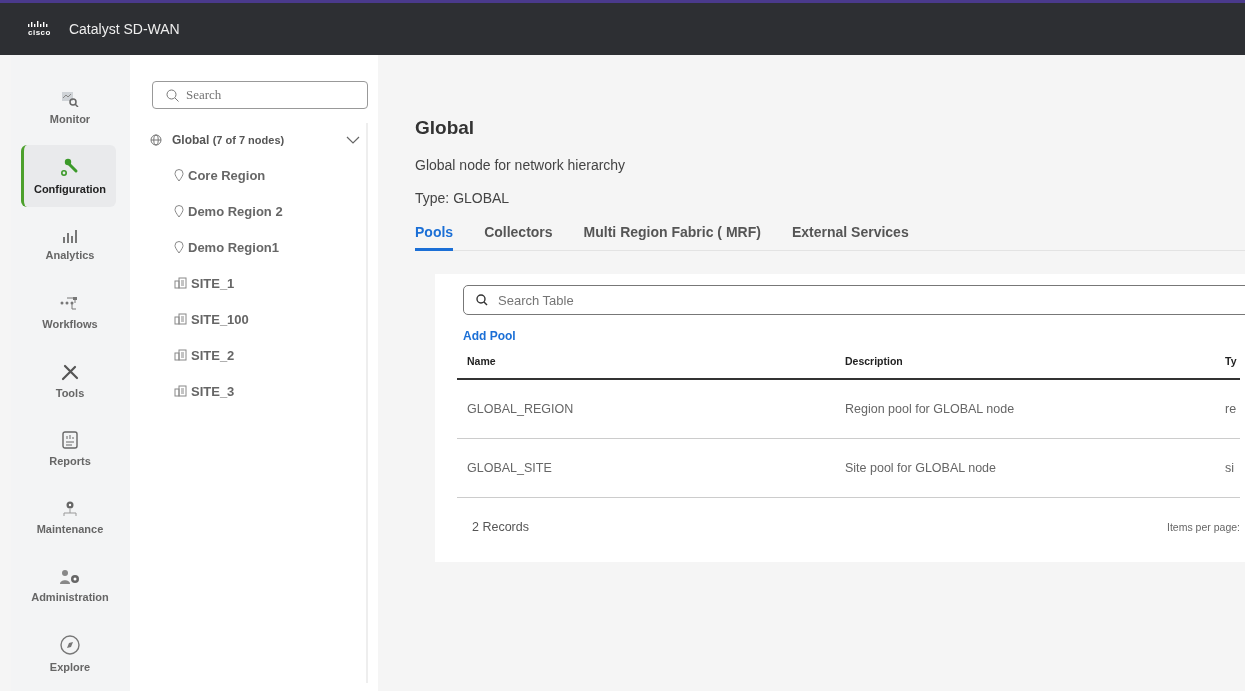 Image resolution: width=1245 pixels, height=691 pixels. I want to click on tree-item: Demo Region 2, so click(248, 211).